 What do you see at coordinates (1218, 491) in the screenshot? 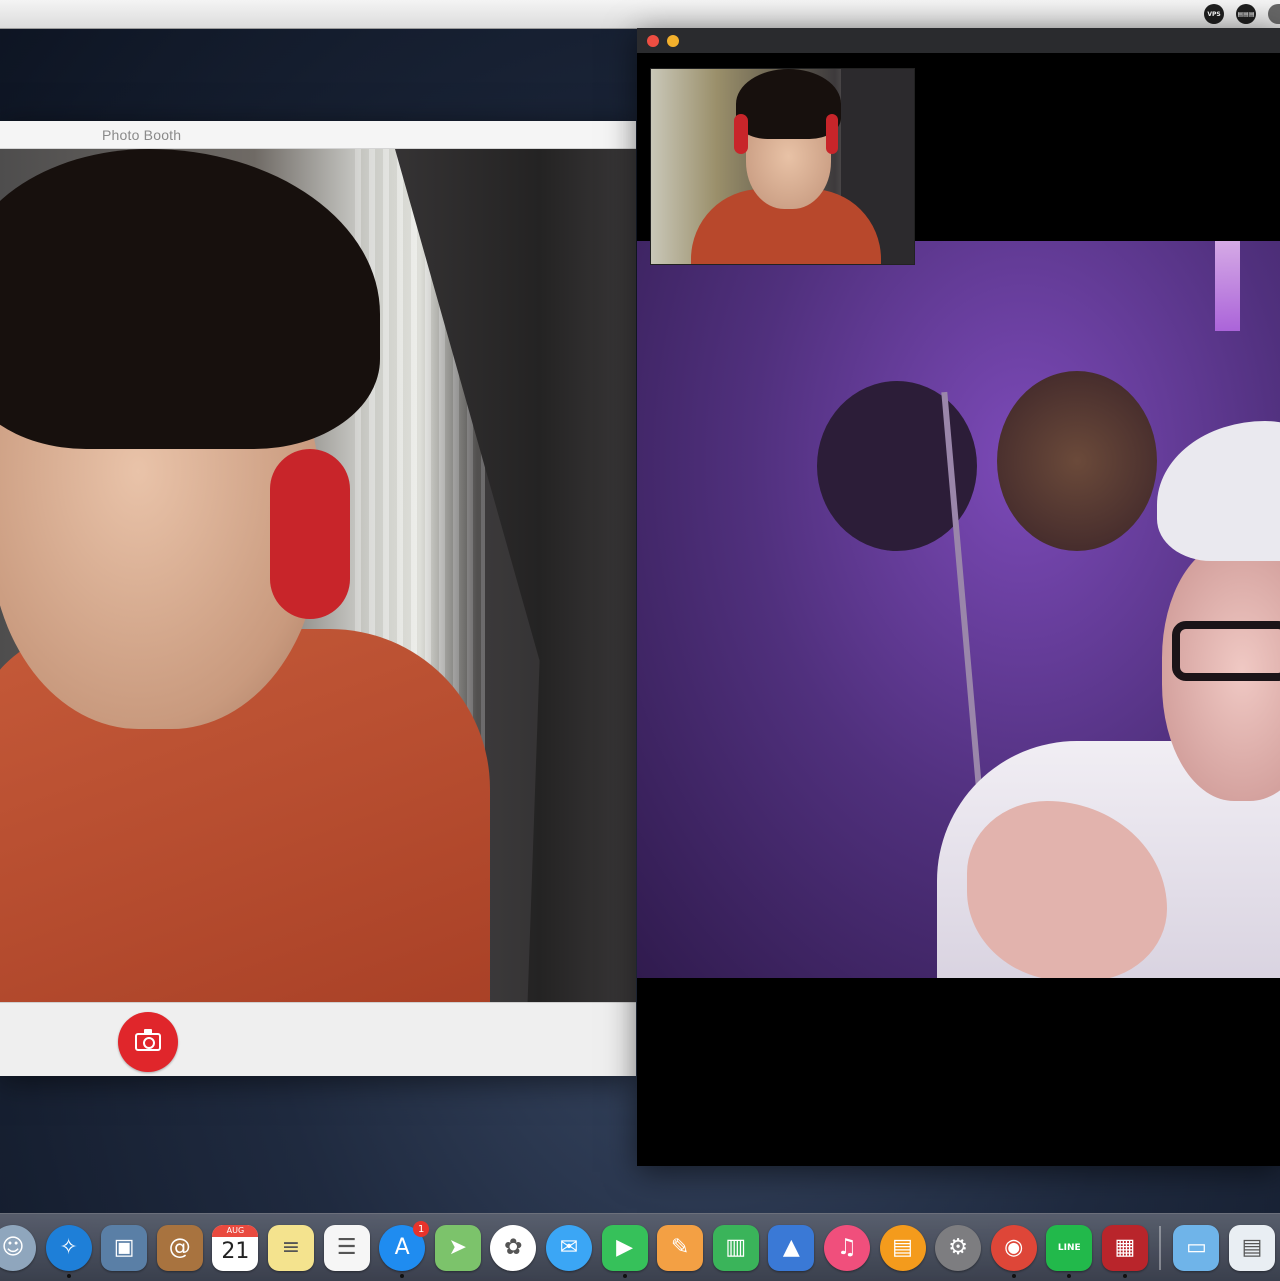
I see `remote-person-cap` at bounding box center [1218, 491].